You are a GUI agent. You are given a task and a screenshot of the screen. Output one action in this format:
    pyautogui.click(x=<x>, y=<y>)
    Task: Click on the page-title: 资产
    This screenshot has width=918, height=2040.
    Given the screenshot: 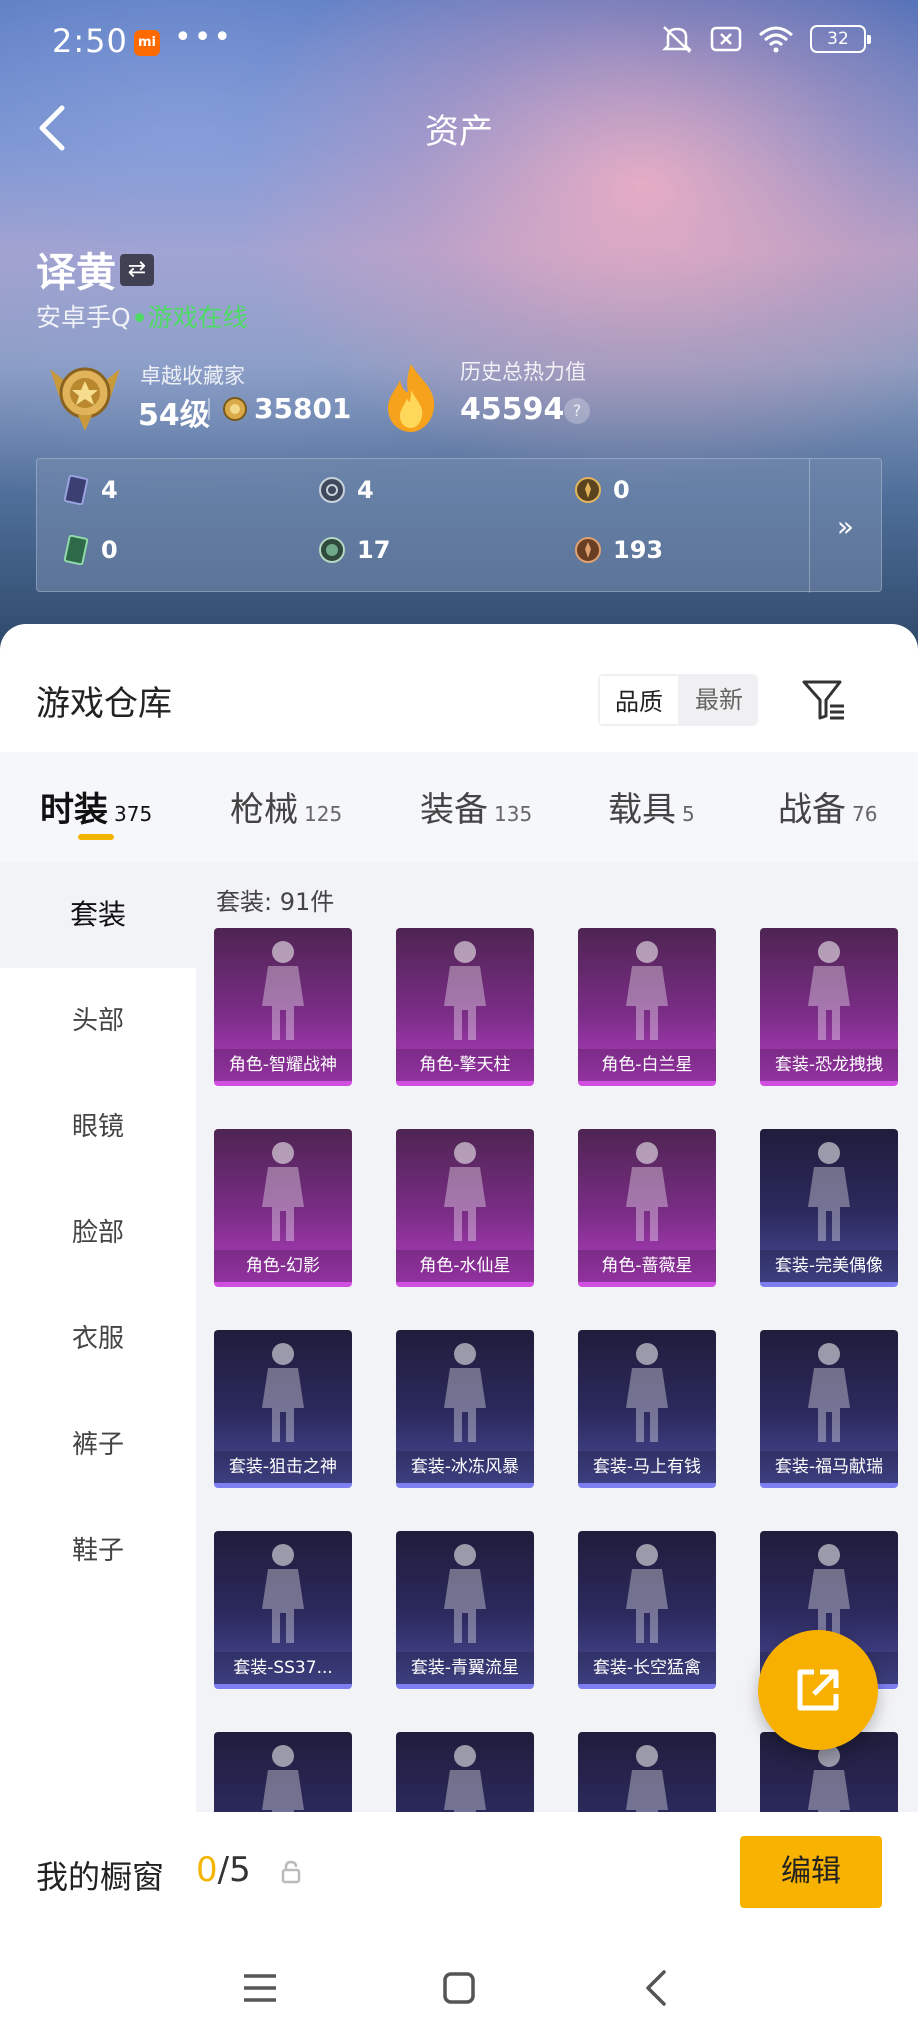 What is the action you would take?
    pyautogui.click(x=459, y=132)
    